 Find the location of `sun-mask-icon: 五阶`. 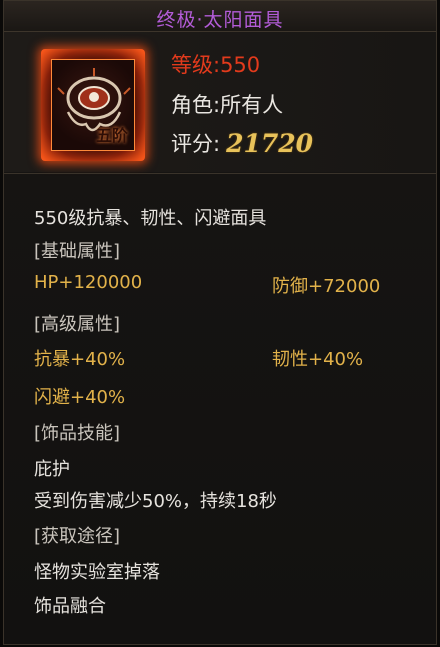

sun-mask-icon: 五阶 is located at coordinates (93, 105).